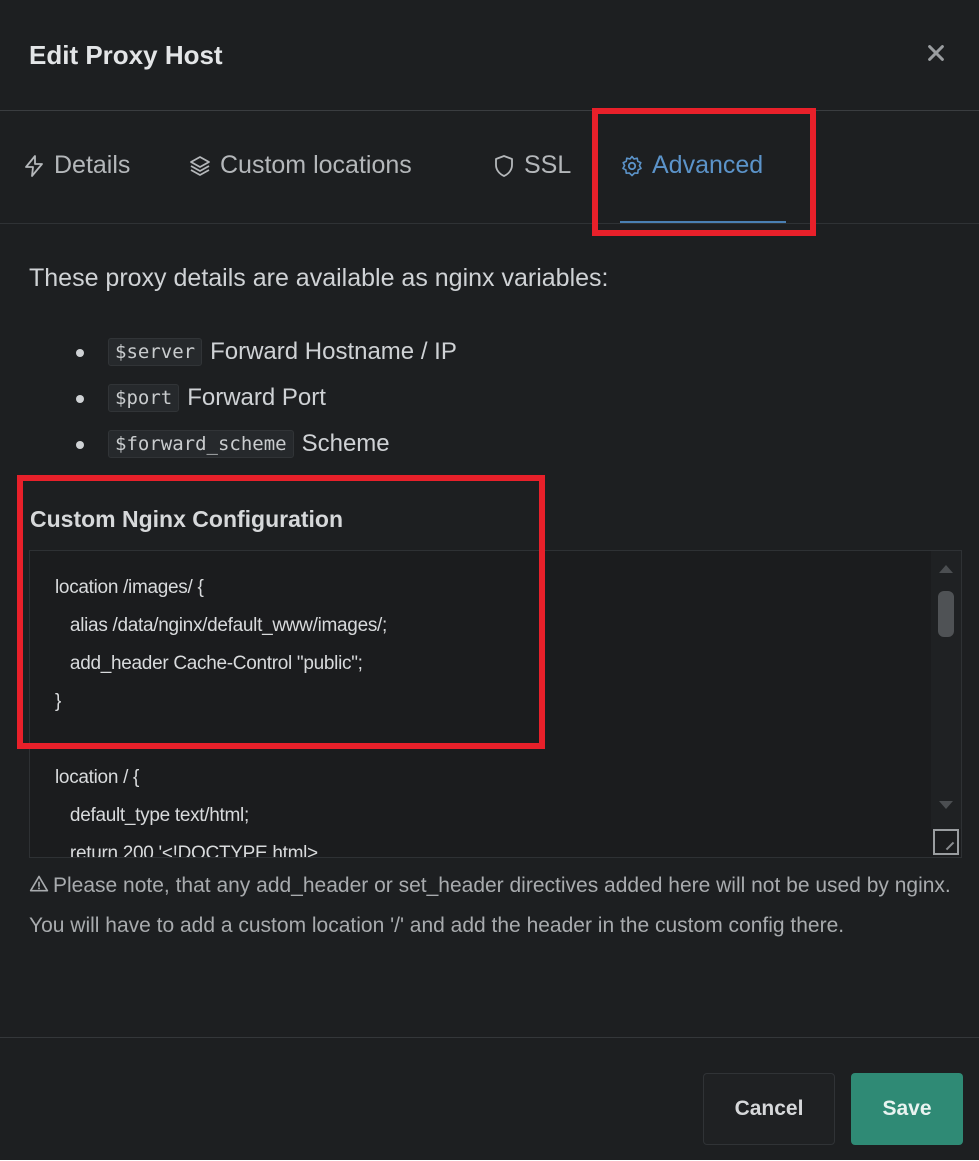  I want to click on tab-details: Details, so click(76, 187).